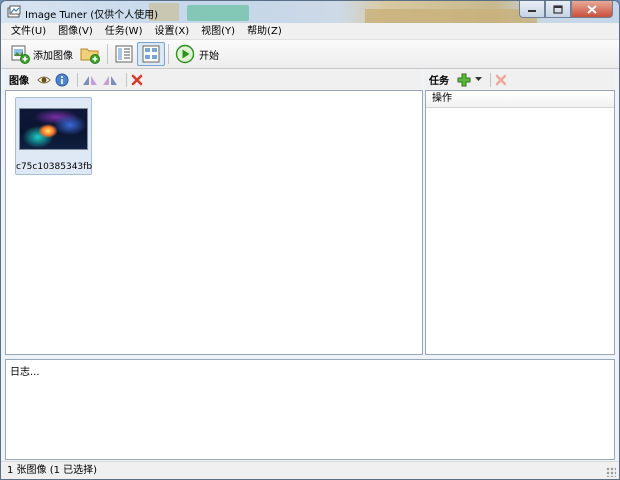 This screenshot has width=620, height=480. Describe the element at coordinates (209, 56) in the screenshot. I see `start-label: 开始` at that location.